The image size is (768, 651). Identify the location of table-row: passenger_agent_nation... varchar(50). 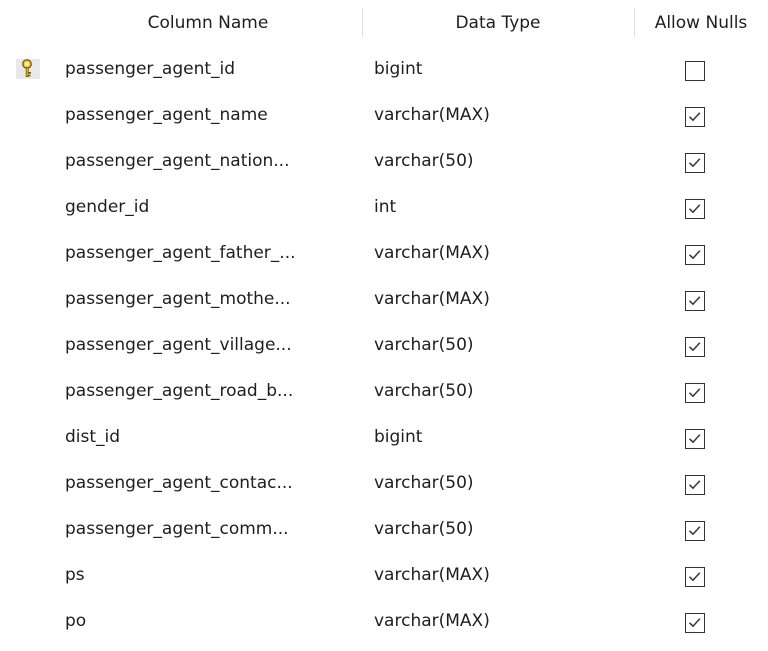
(384, 161).